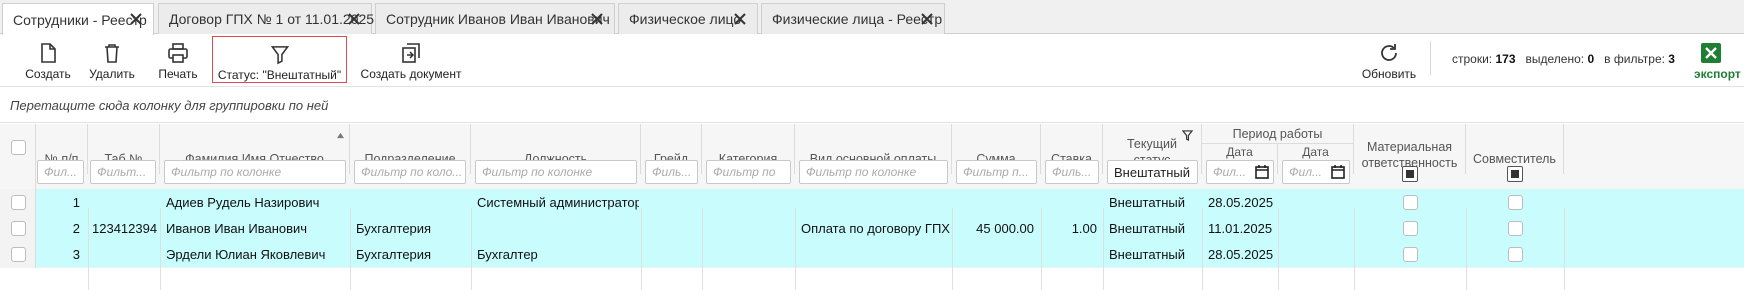  Describe the element at coordinates (1389, 74) in the screenshot. I see `refresh-label: Обновить` at that location.